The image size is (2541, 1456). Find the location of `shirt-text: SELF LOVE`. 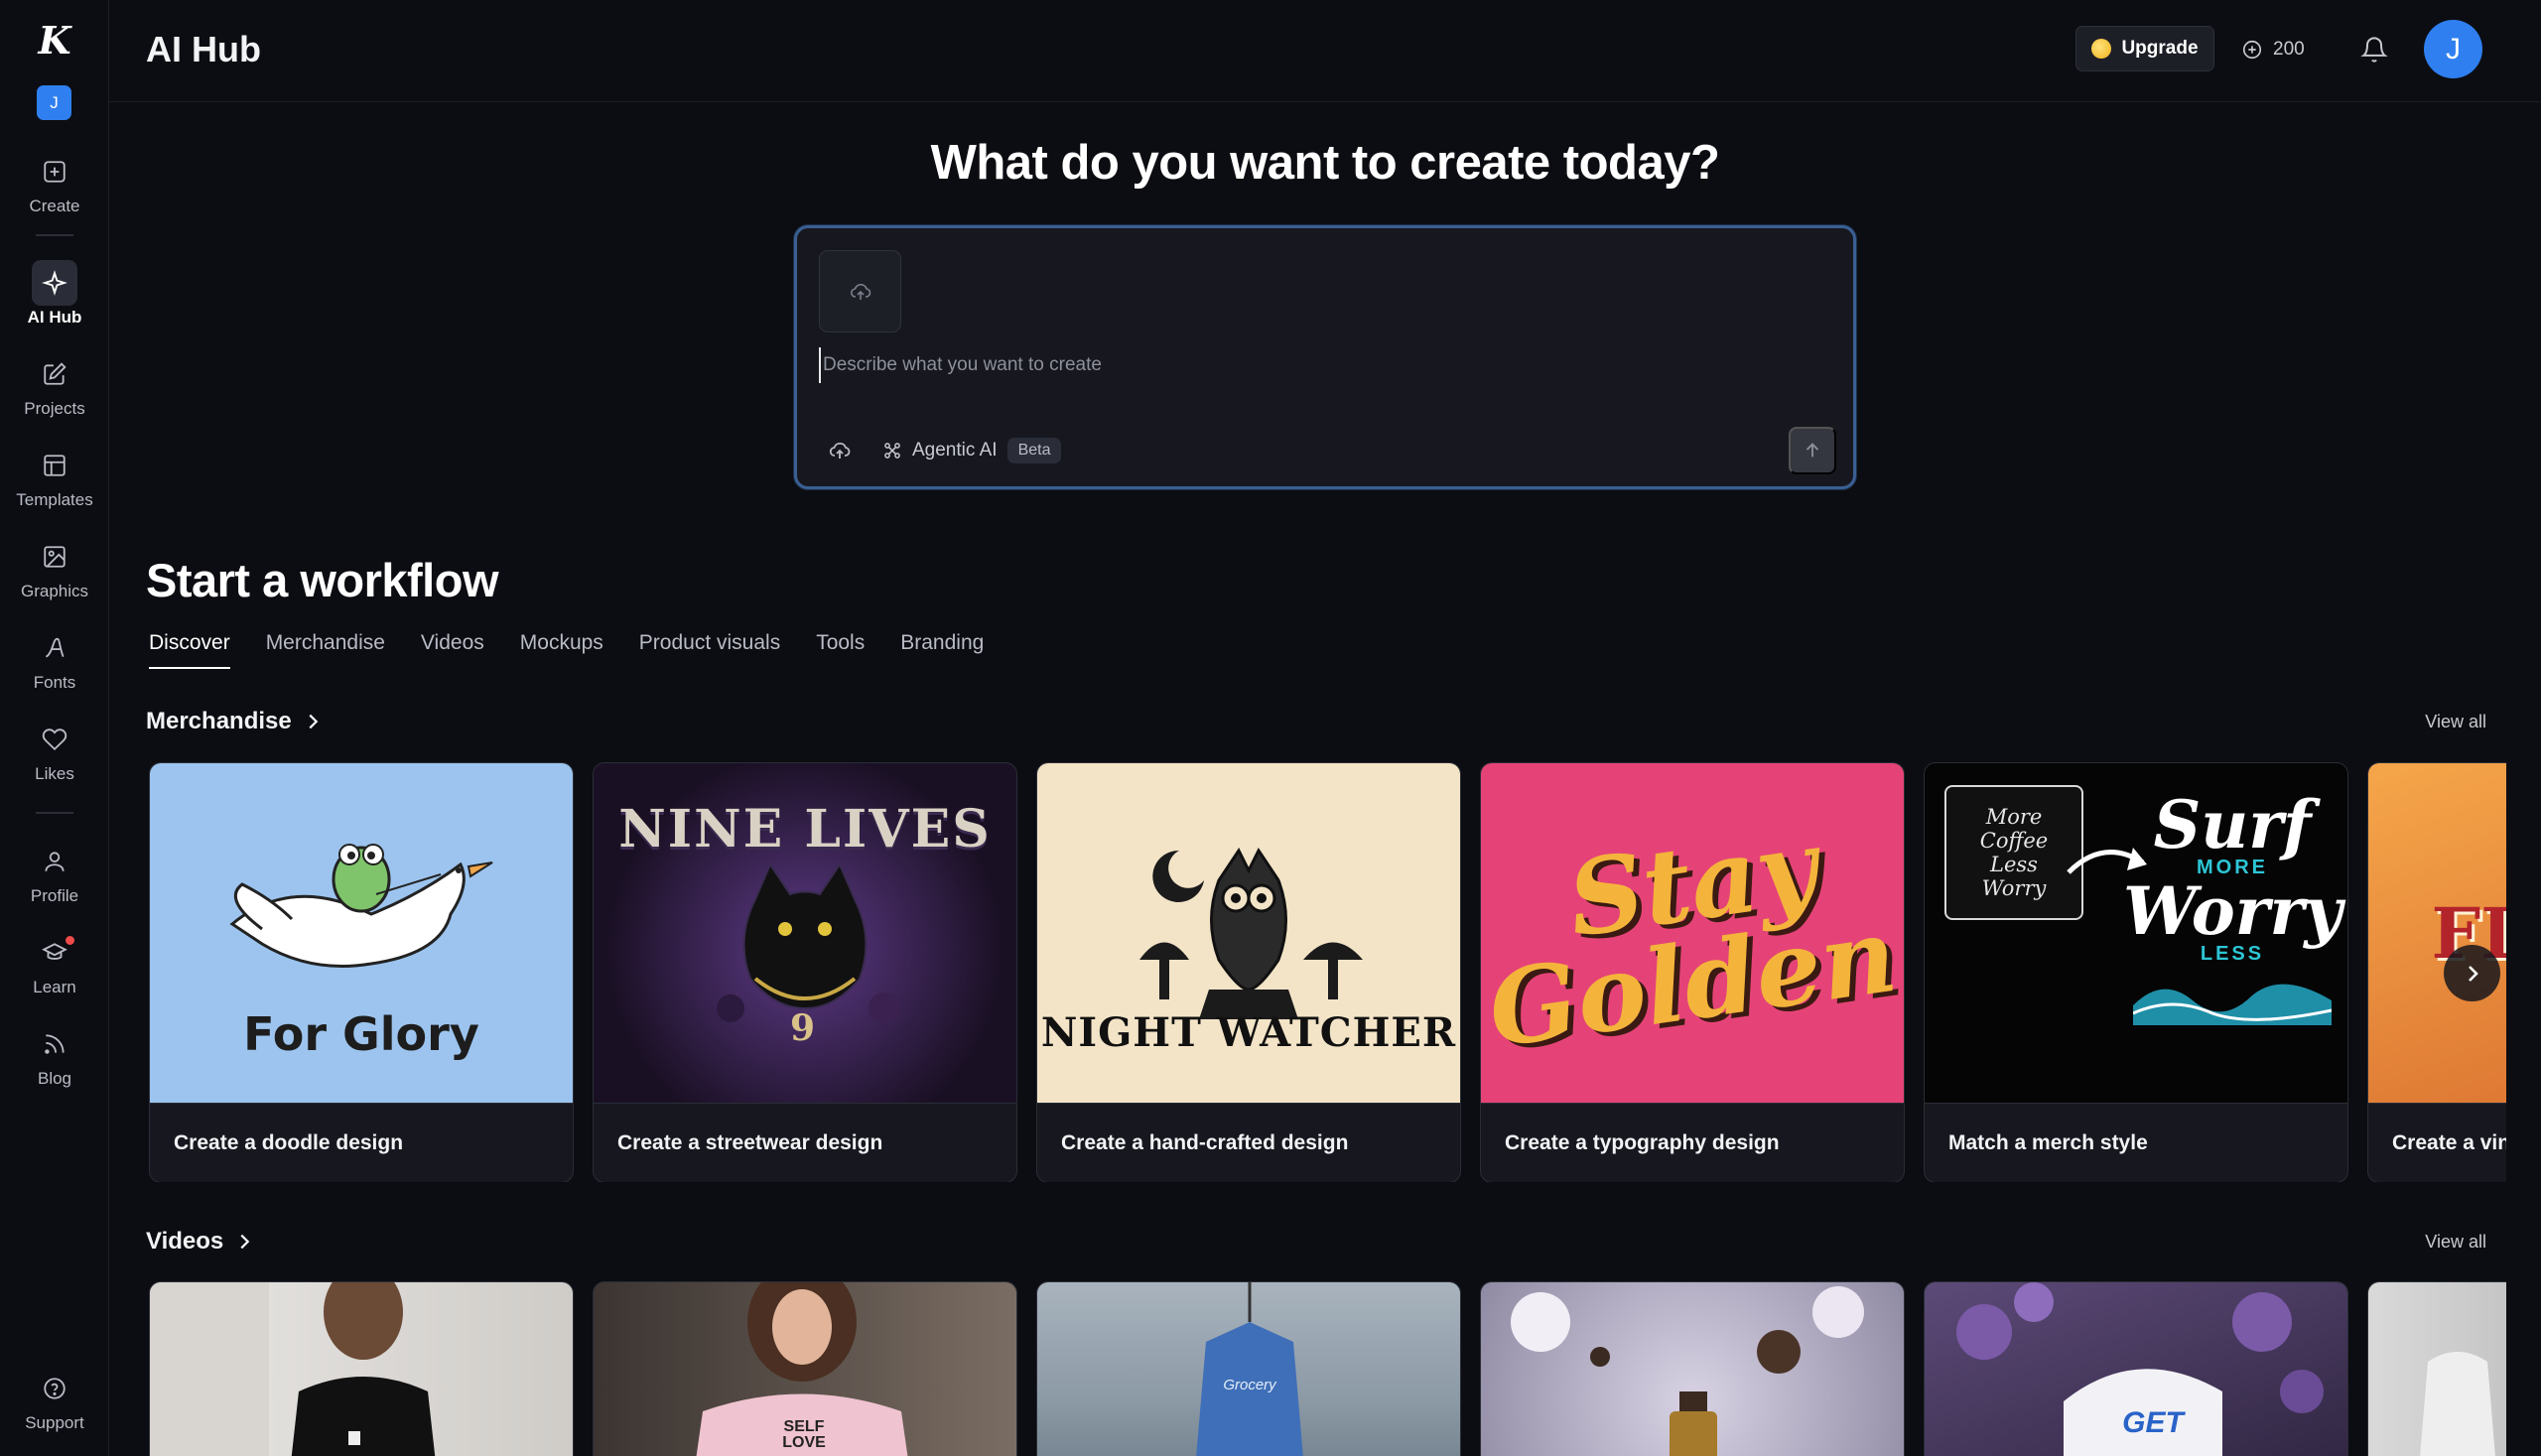

shirt-text: SELF LOVE is located at coordinates (804, 1435).